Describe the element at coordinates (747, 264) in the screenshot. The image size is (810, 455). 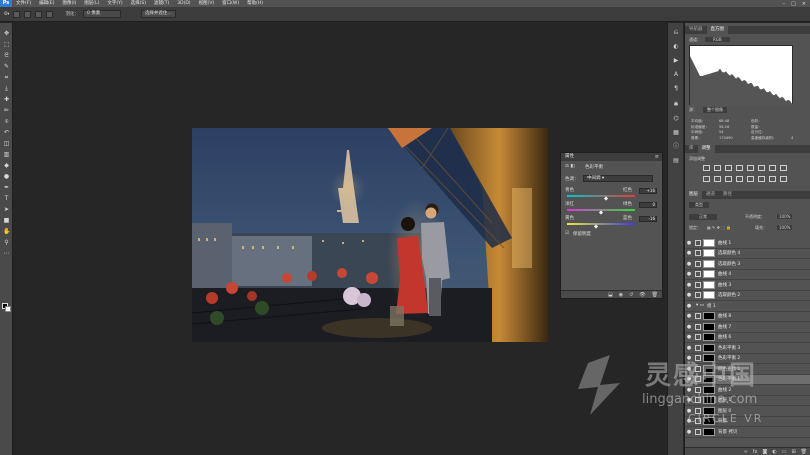
I see `layer-row: ● 选取颜色 3` at that location.